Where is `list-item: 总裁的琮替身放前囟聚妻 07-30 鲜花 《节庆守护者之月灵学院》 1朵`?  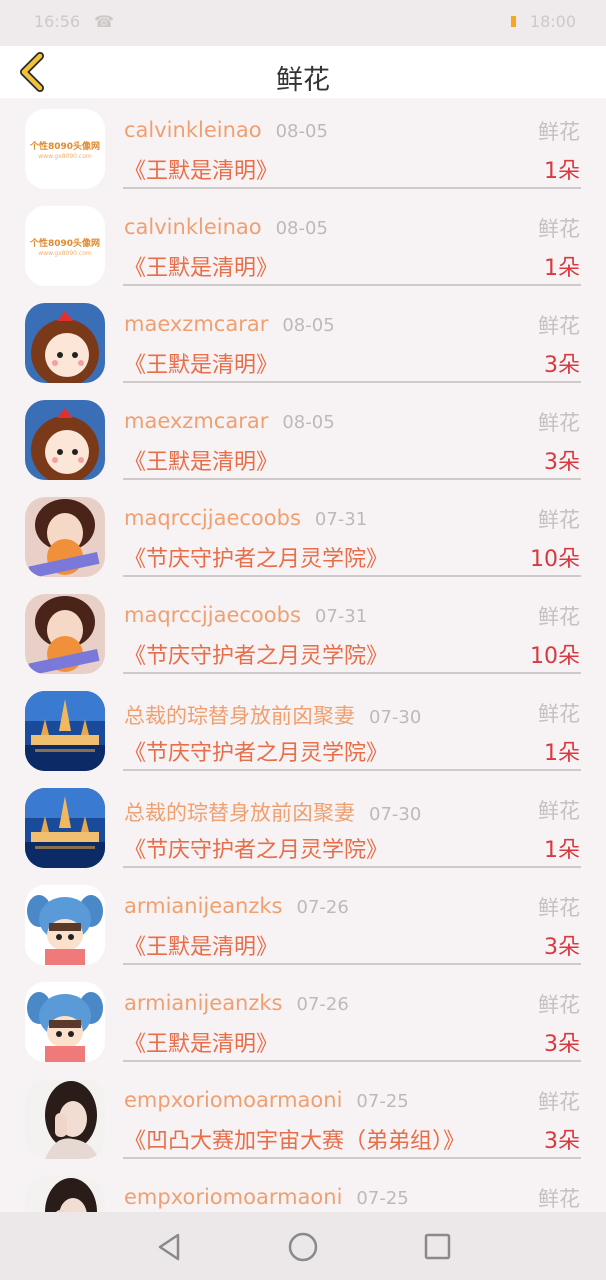 list-item: 总裁的琮替身放前囟聚妻 07-30 鲜花 《节庆守护者之月灵学院》 1朵 is located at coordinates (303, 728).